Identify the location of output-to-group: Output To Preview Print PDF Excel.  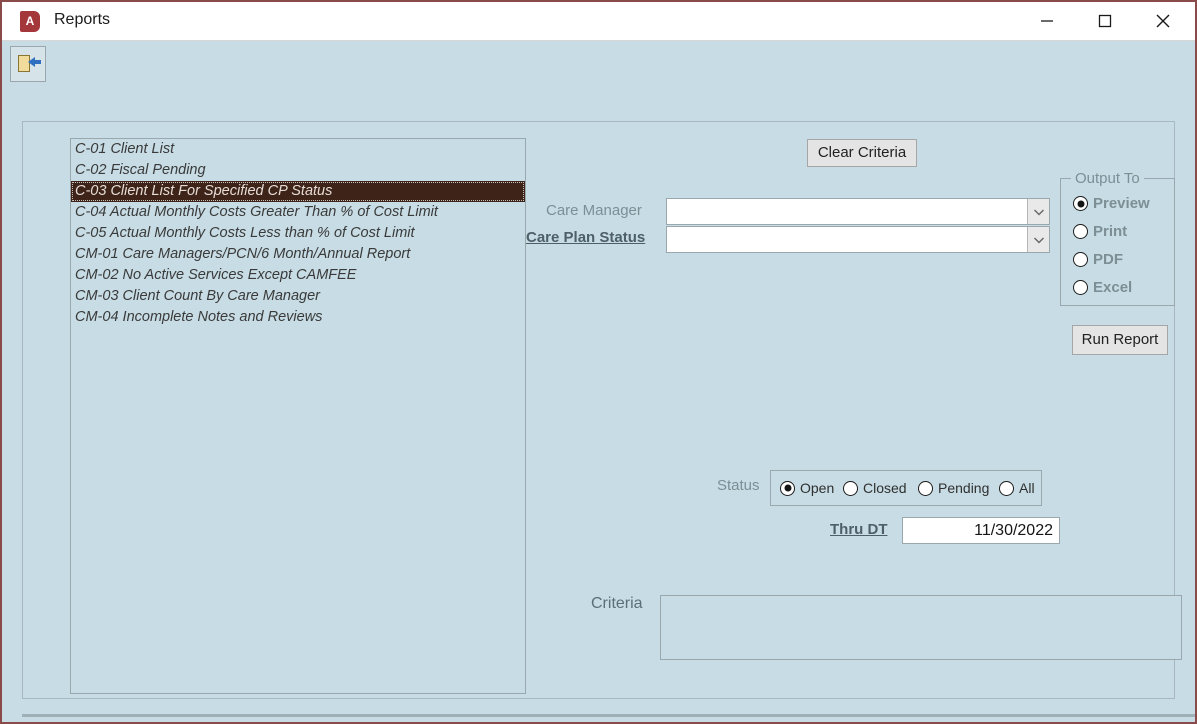
(1117, 238).